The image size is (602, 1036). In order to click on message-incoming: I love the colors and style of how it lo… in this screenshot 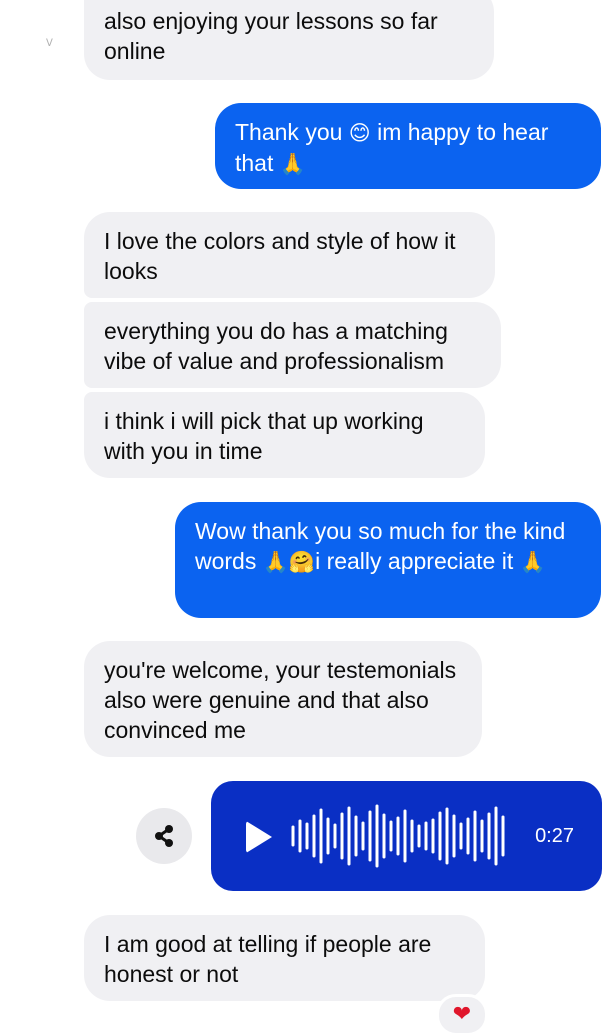, I will do `click(289, 255)`.